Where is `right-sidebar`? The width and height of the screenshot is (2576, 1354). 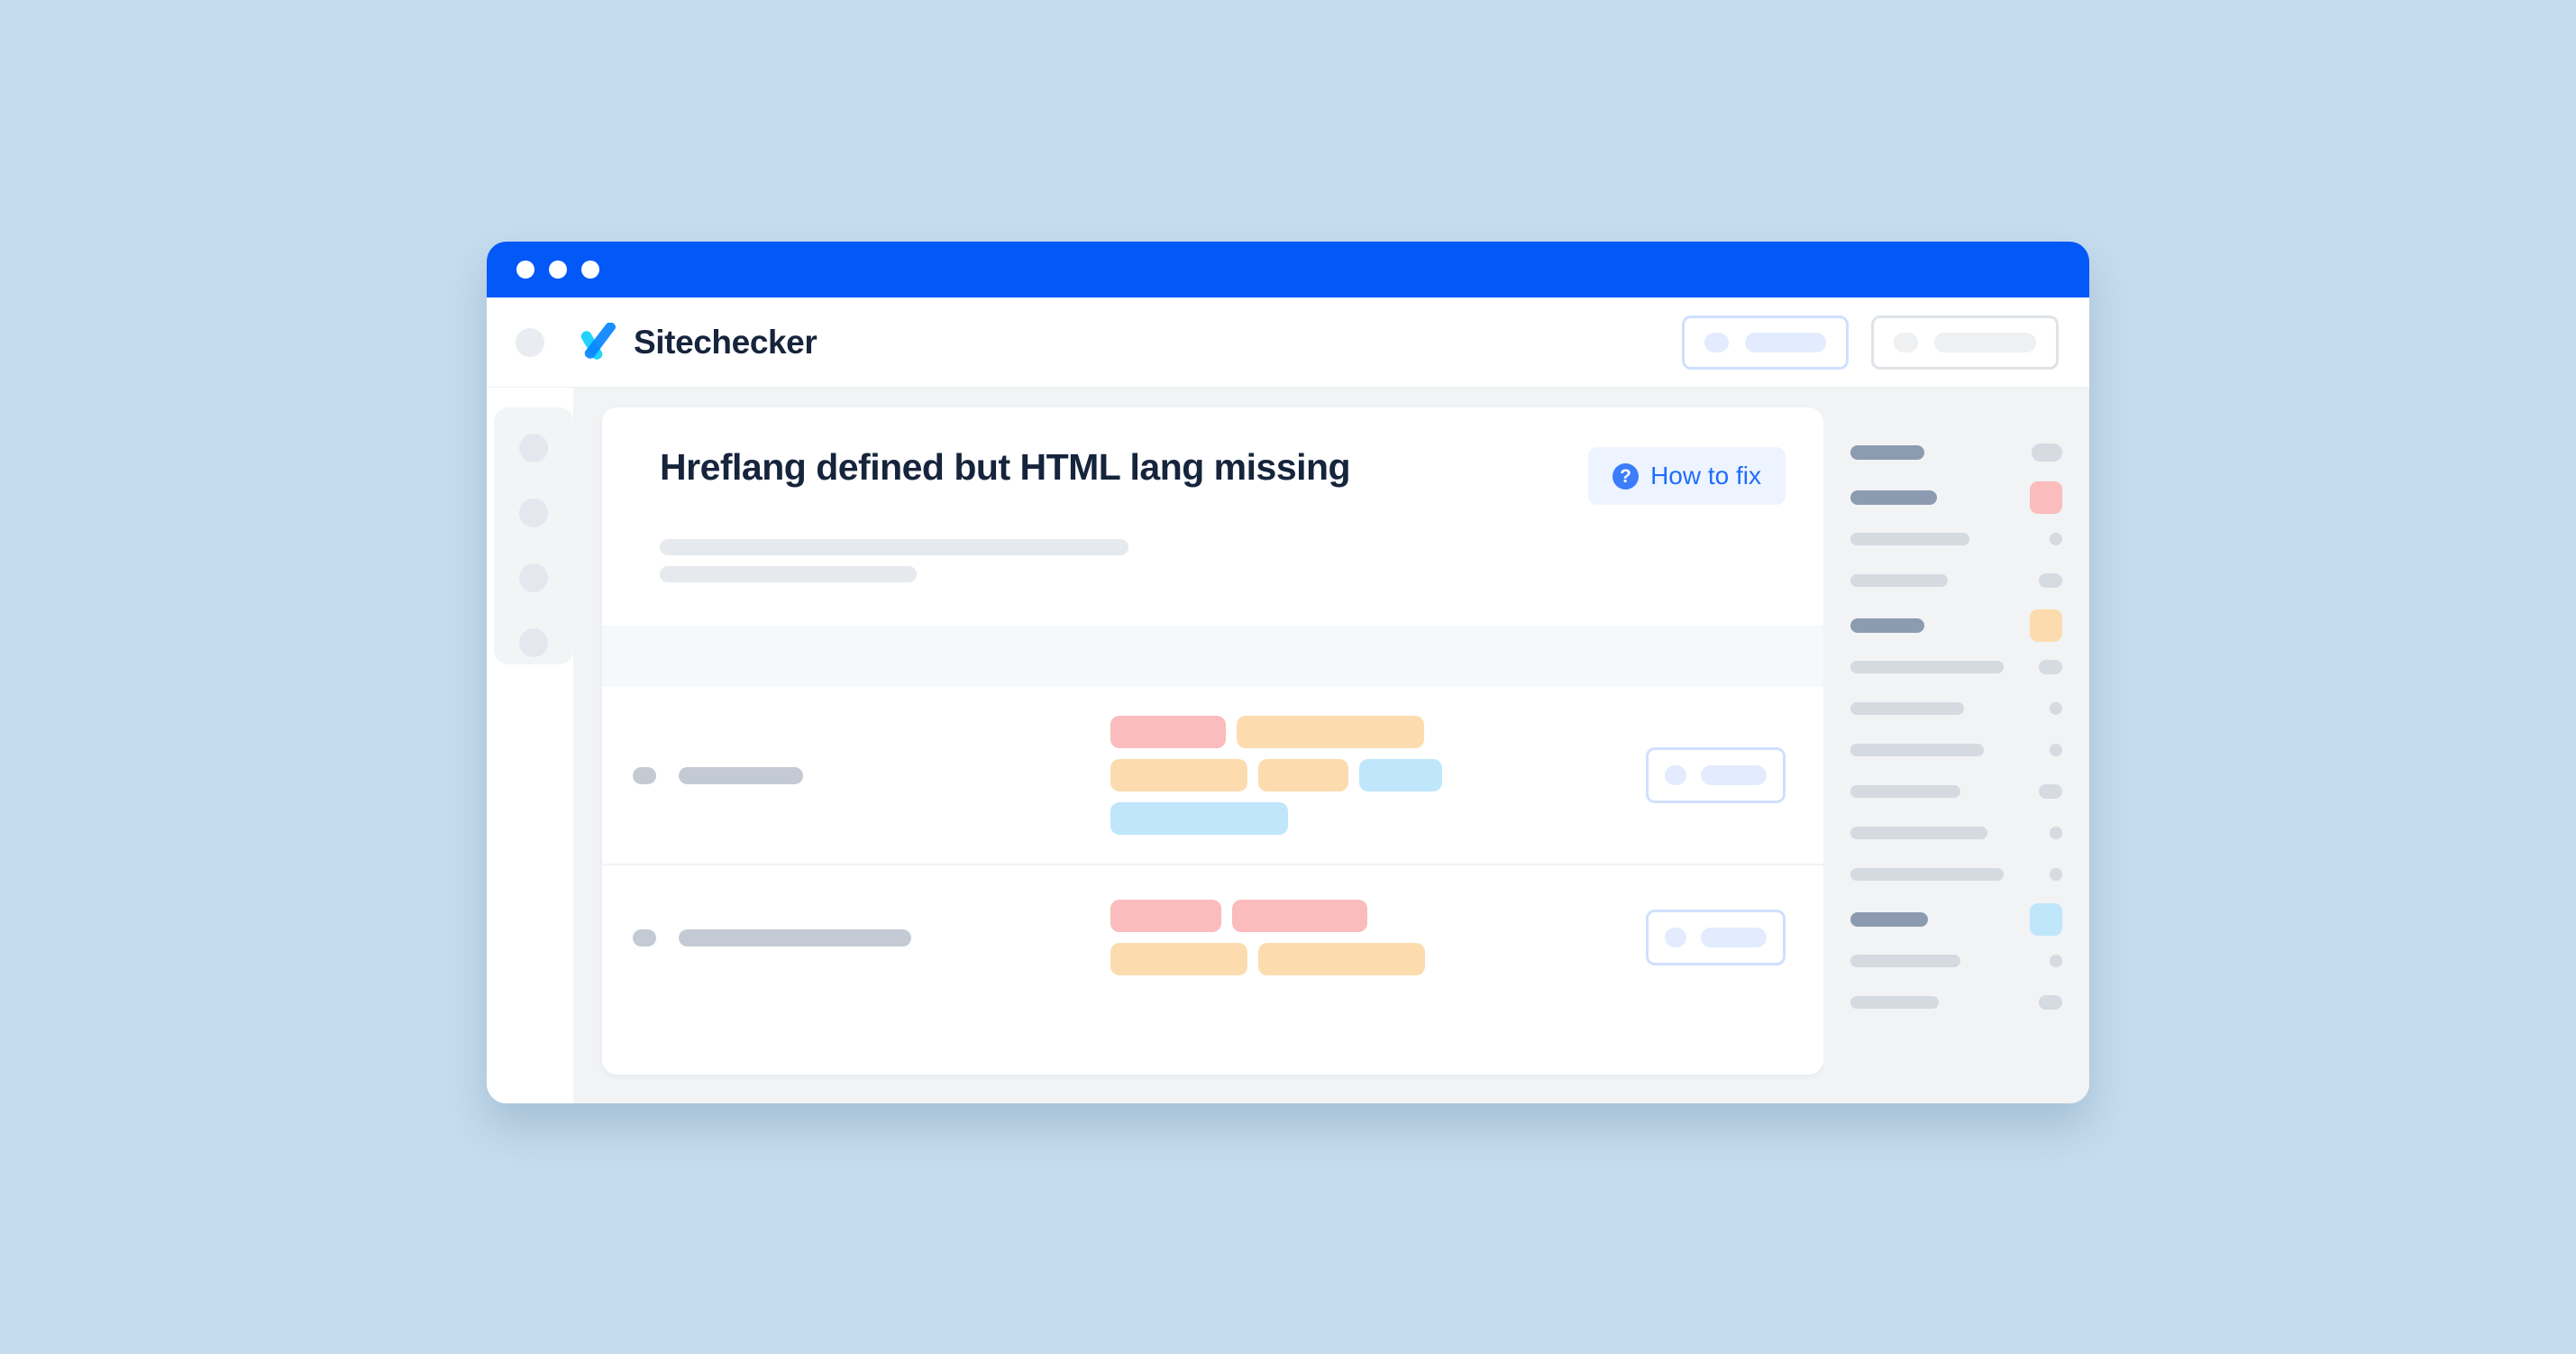
right-sidebar is located at coordinates (1956, 746).